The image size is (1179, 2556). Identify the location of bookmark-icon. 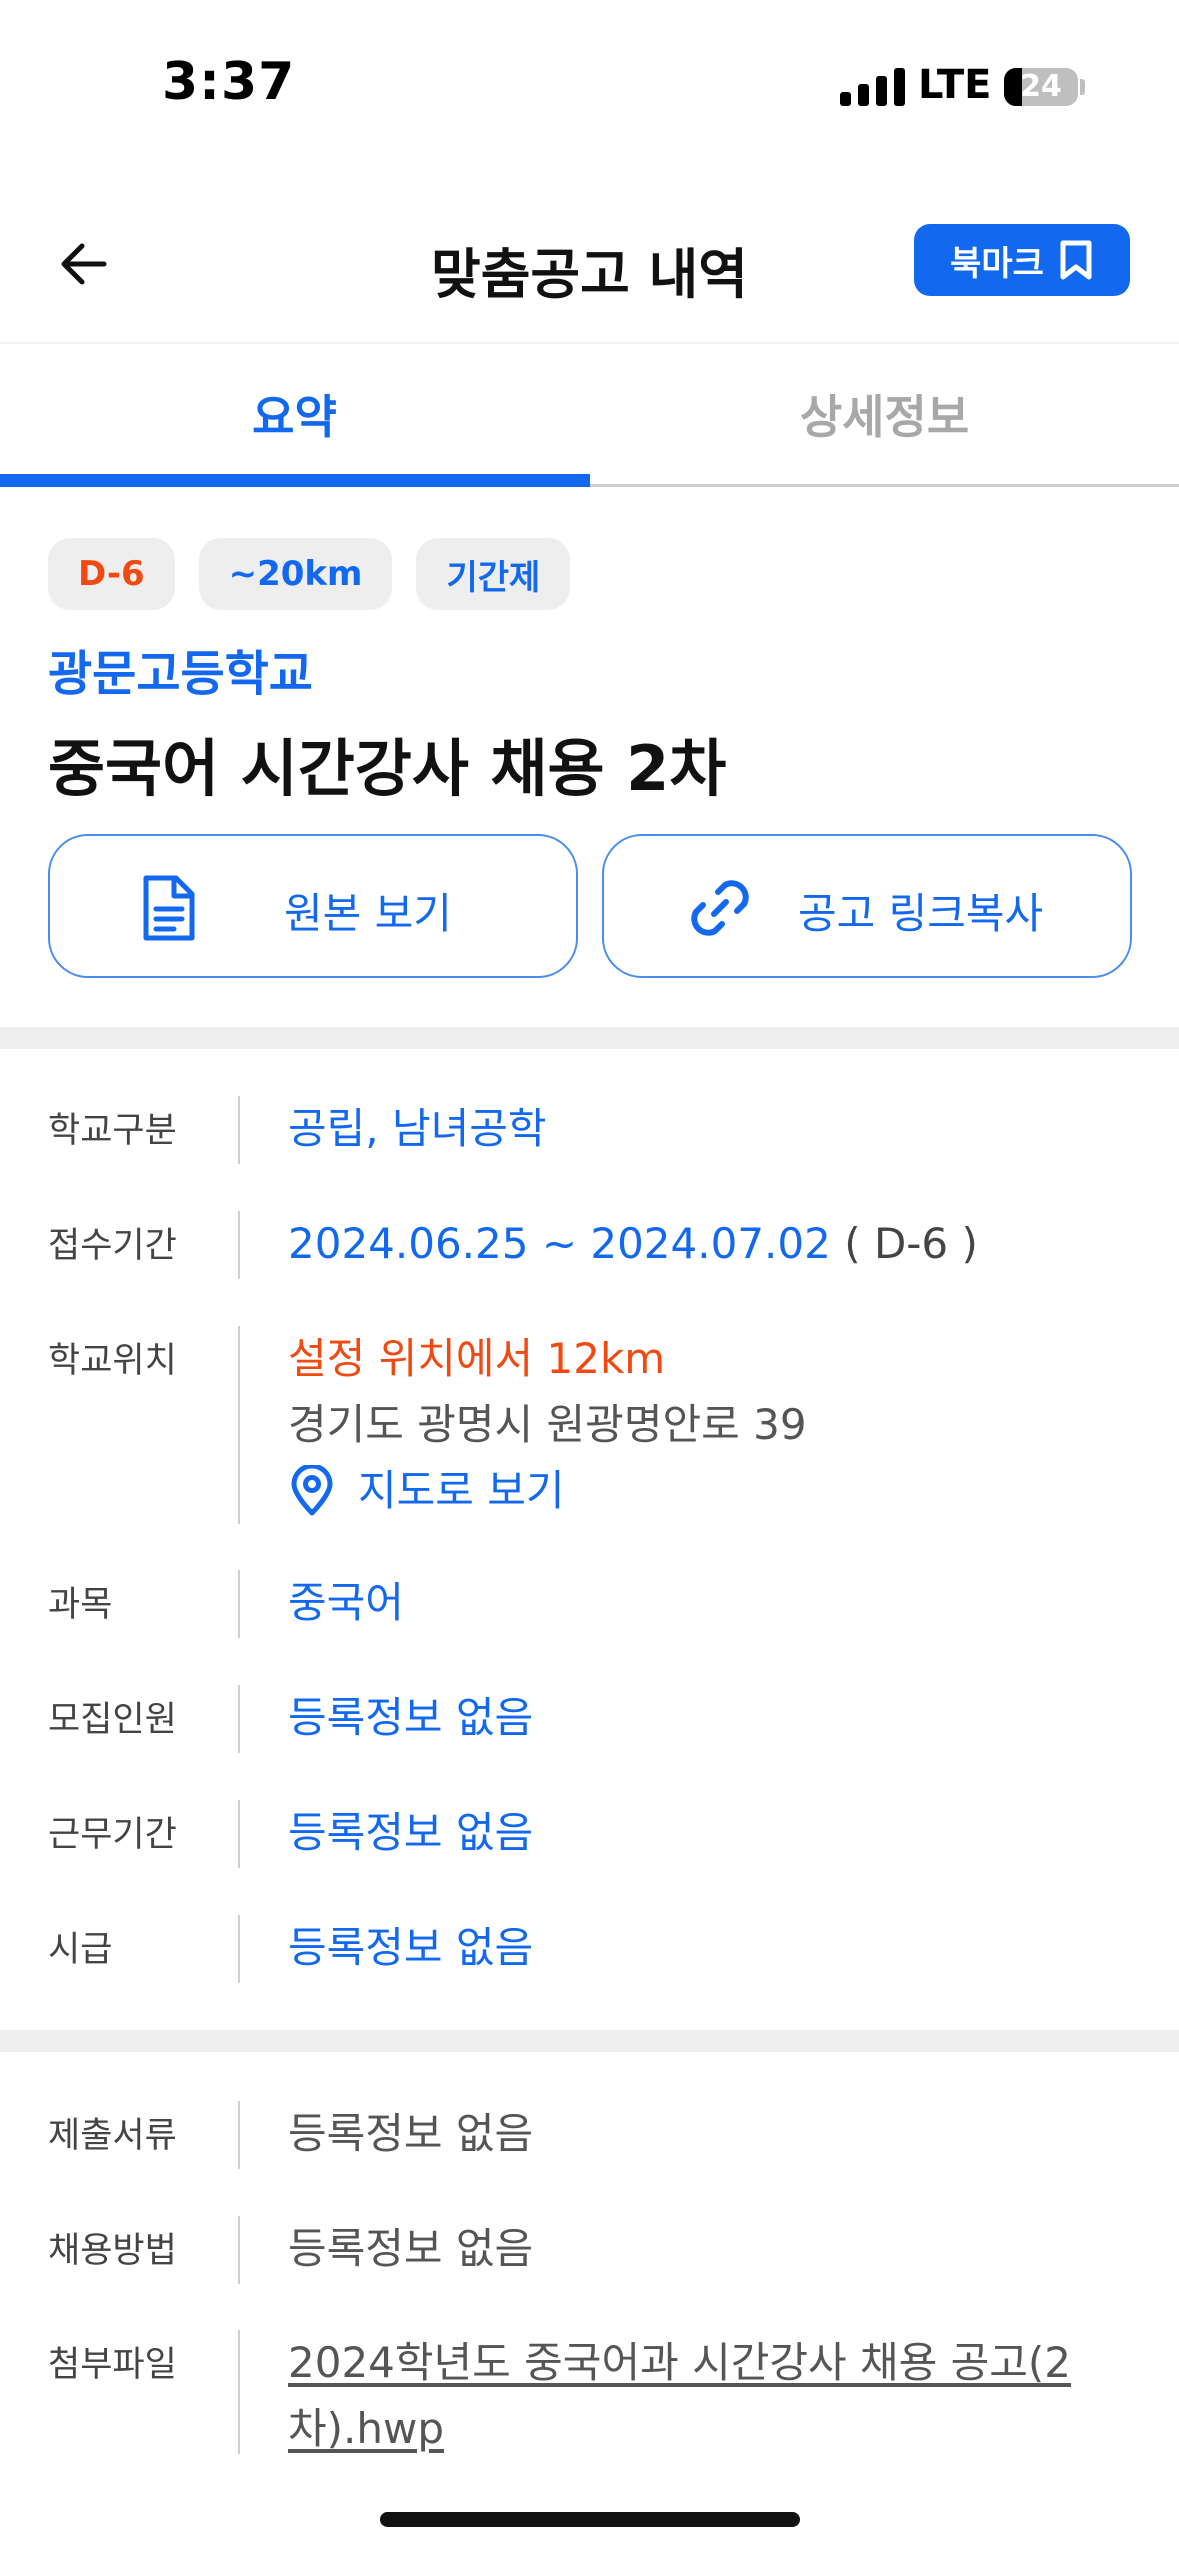
(1076, 260).